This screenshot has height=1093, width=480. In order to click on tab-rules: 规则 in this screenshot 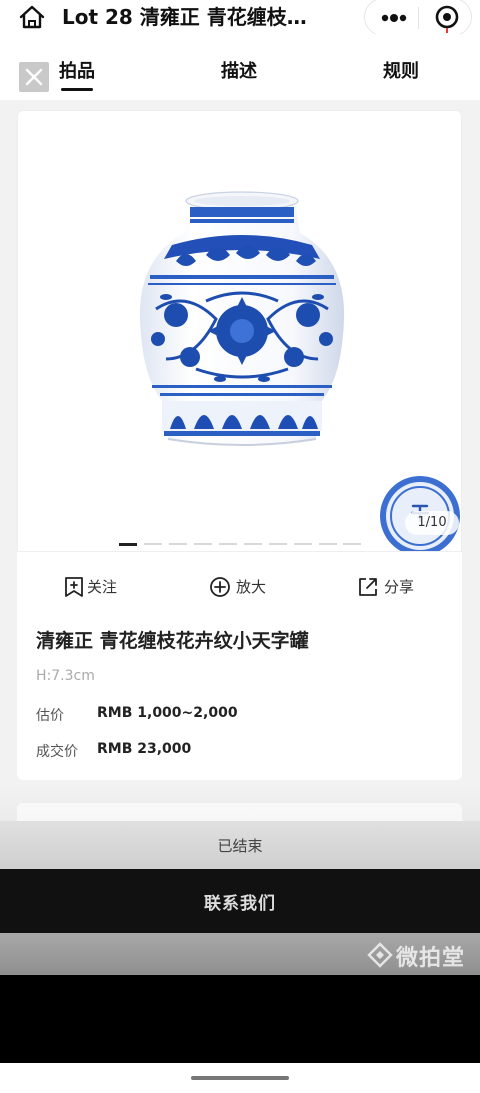, I will do `click(401, 72)`.